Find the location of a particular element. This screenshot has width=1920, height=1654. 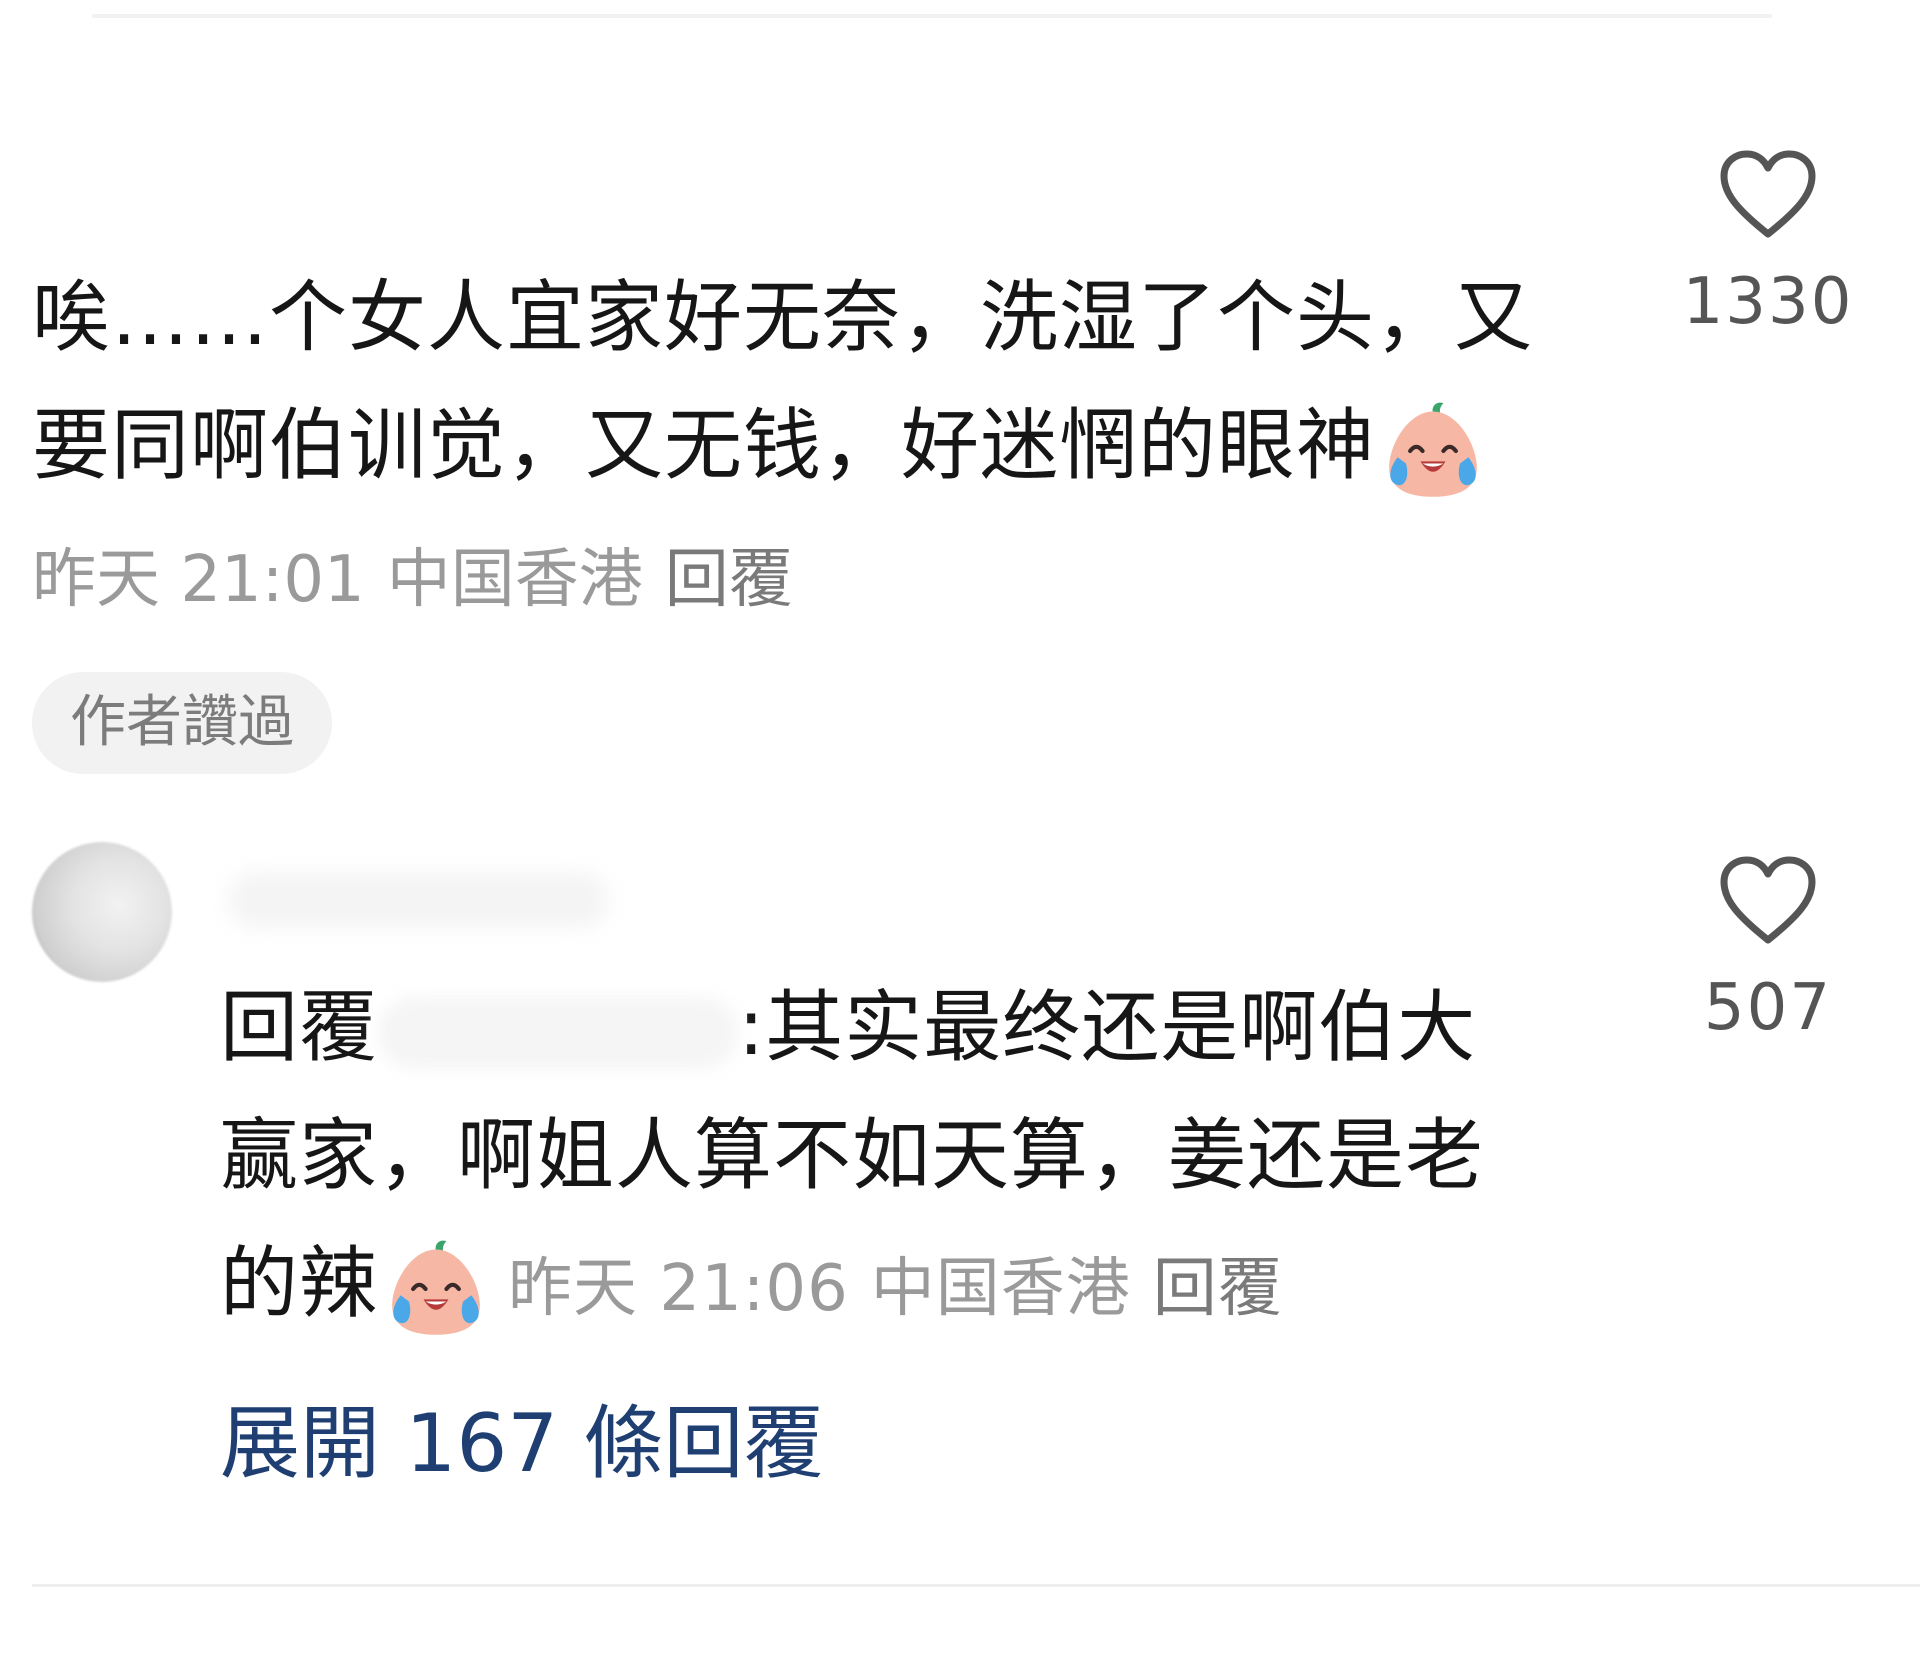

comment-1-meta: 昨天 21:01 中国香港 回覆 is located at coordinates (412, 580).